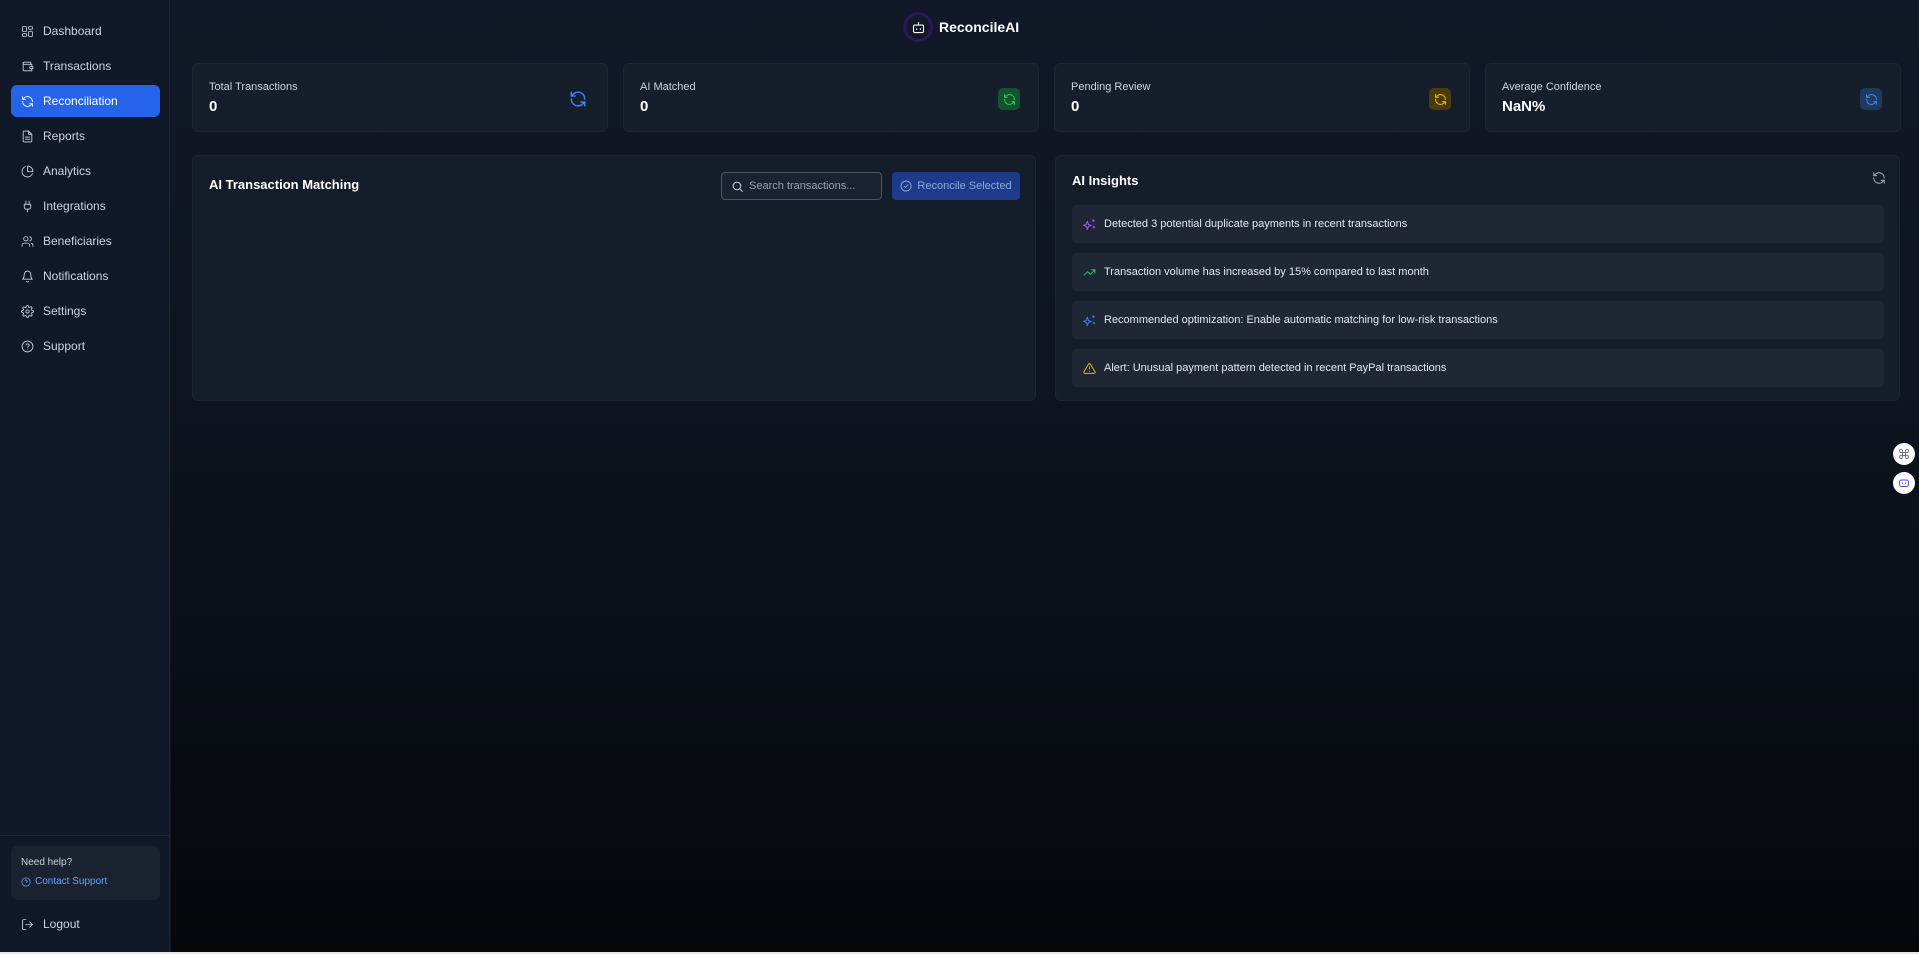  What do you see at coordinates (1089, 272) in the screenshot?
I see `trending-up-icon` at bounding box center [1089, 272].